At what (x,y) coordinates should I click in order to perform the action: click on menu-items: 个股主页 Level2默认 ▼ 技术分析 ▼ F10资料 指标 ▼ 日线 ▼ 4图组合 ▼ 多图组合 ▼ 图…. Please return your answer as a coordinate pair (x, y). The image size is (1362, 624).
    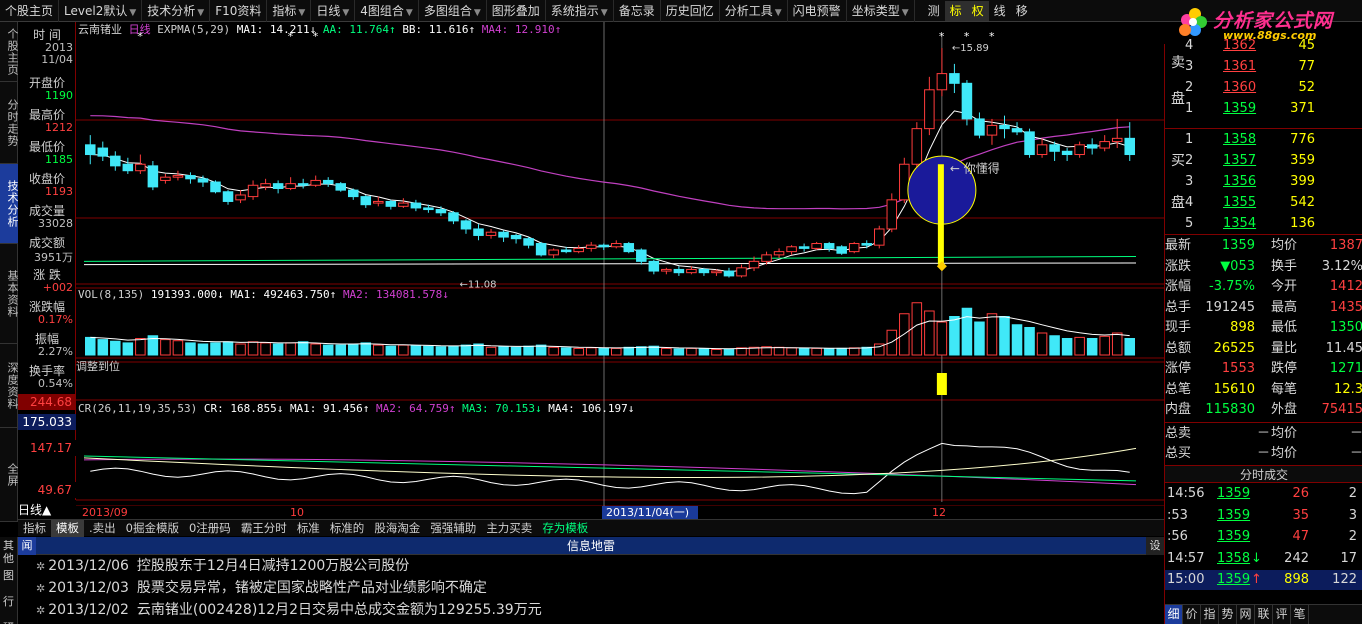
    Looking at the image, I should click on (457, 11).